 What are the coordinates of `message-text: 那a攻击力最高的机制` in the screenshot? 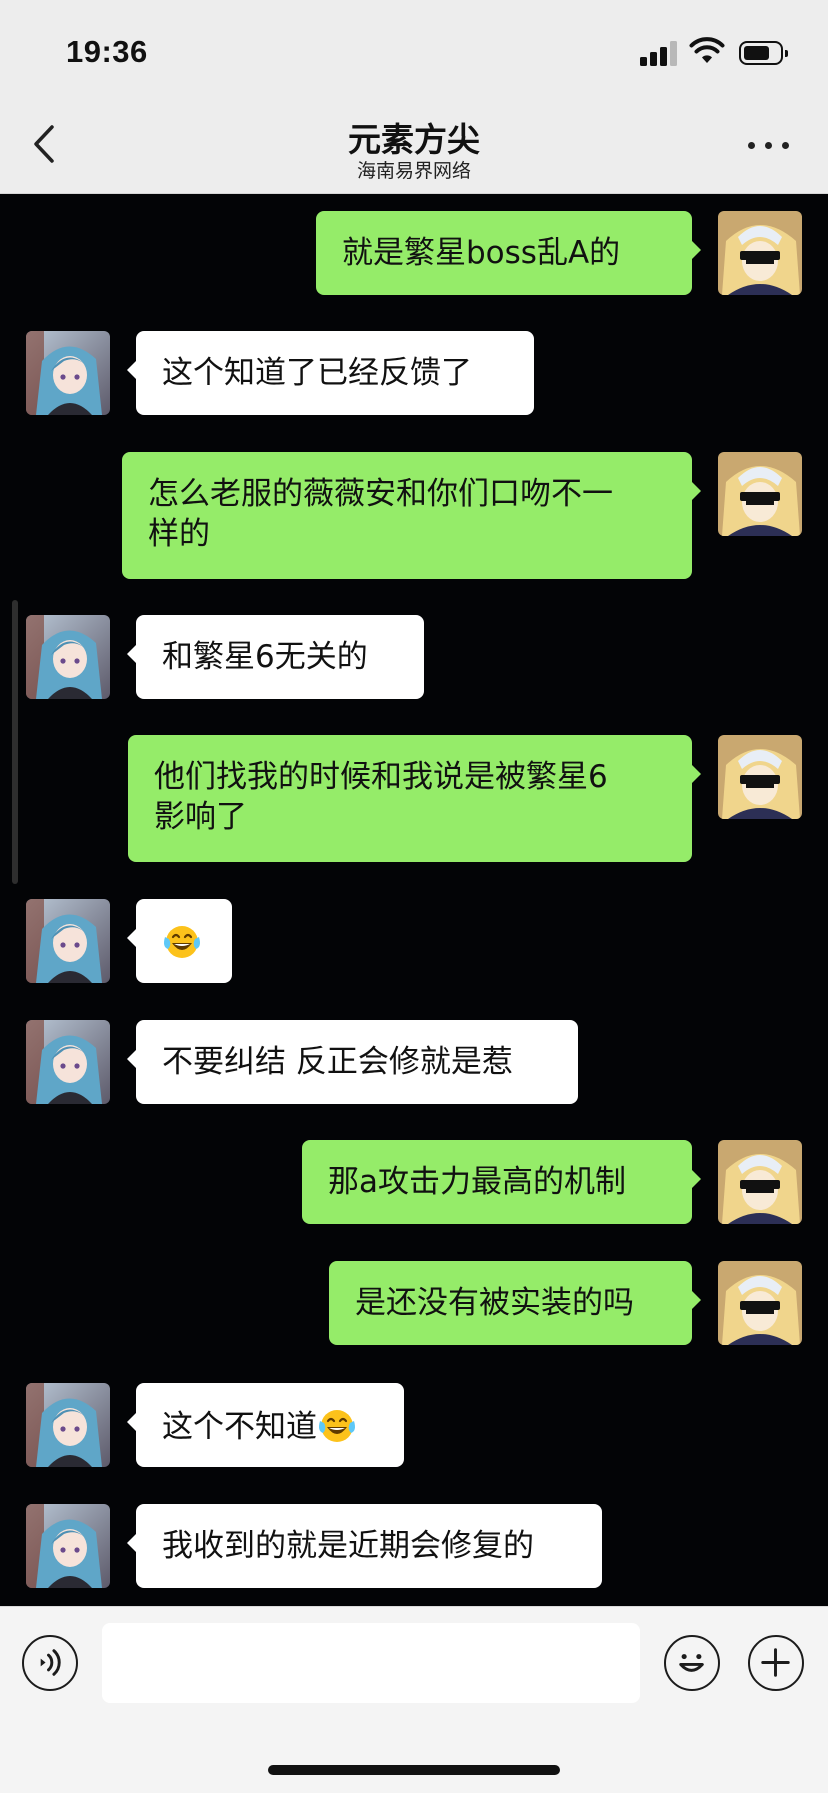 It's located at (477, 1182).